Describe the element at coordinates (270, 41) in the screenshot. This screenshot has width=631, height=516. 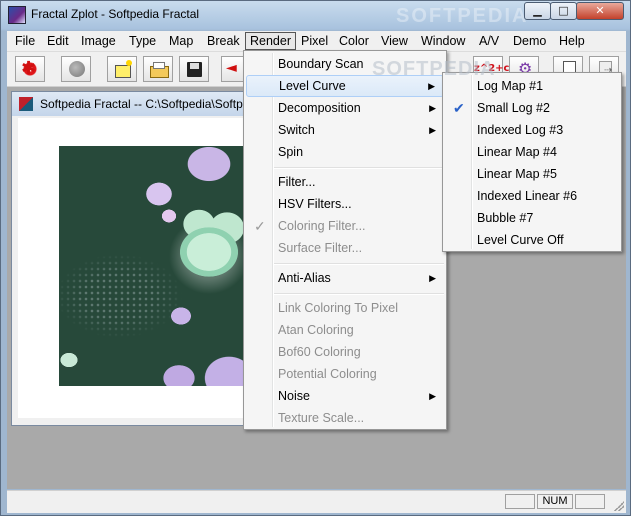
I see `menu-render: Render` at that location.